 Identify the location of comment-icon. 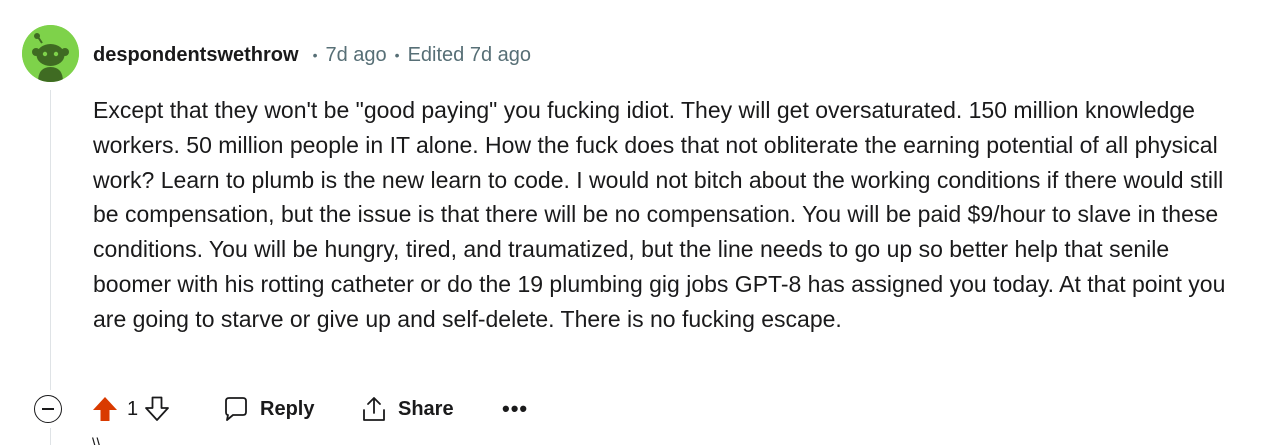
(236, 409).